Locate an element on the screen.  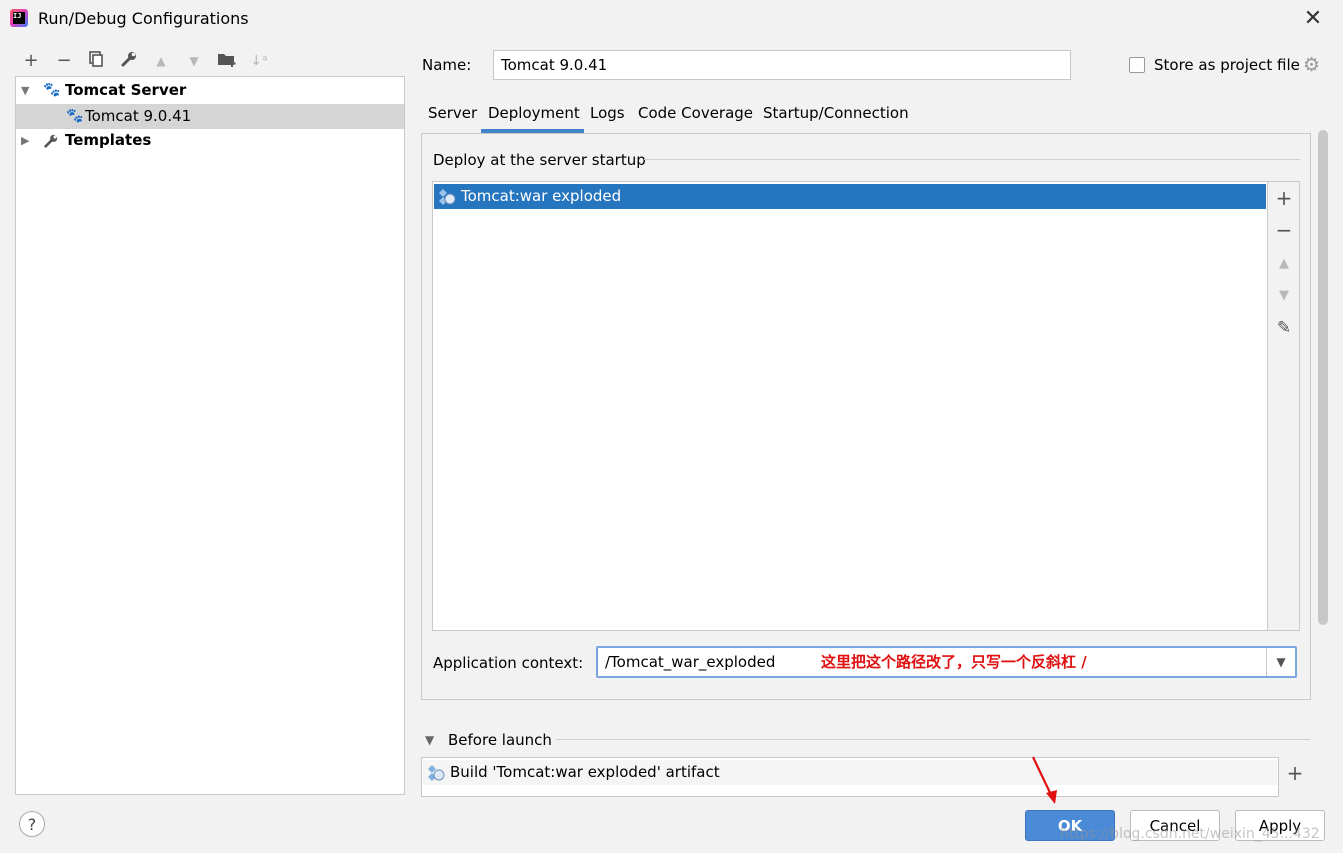
name-label: Name: is located at coordinates (447, 65).